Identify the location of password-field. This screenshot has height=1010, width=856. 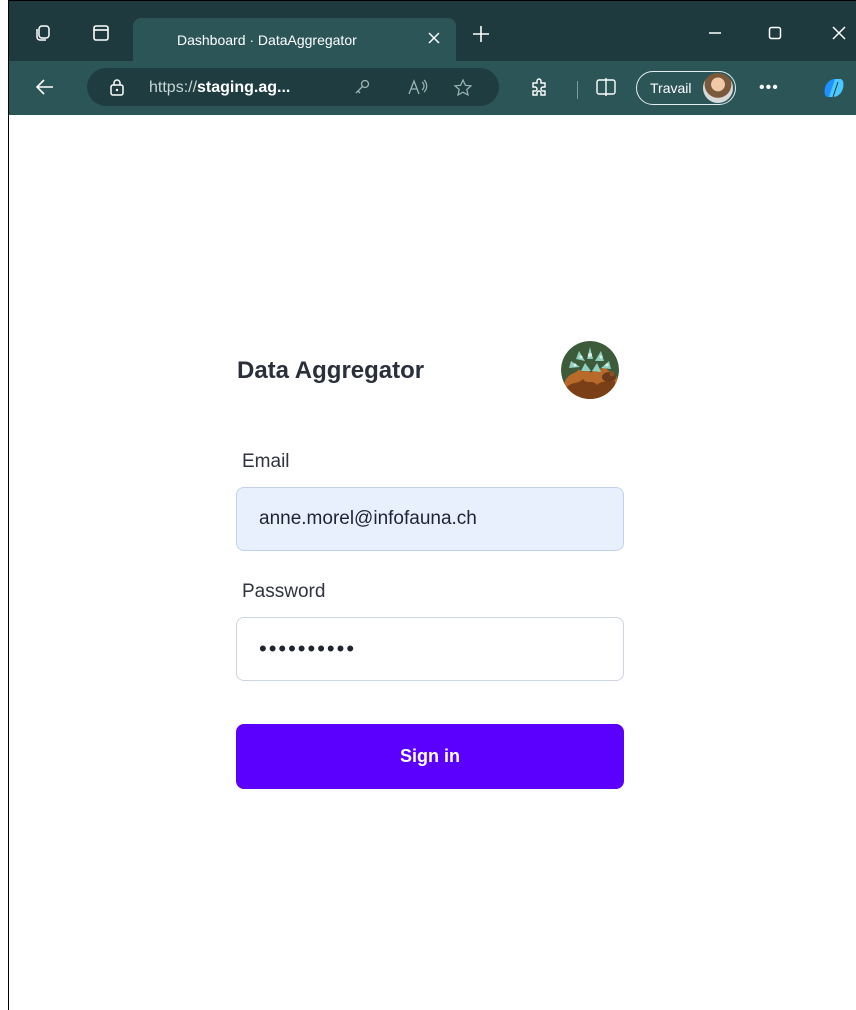
(430, 649).